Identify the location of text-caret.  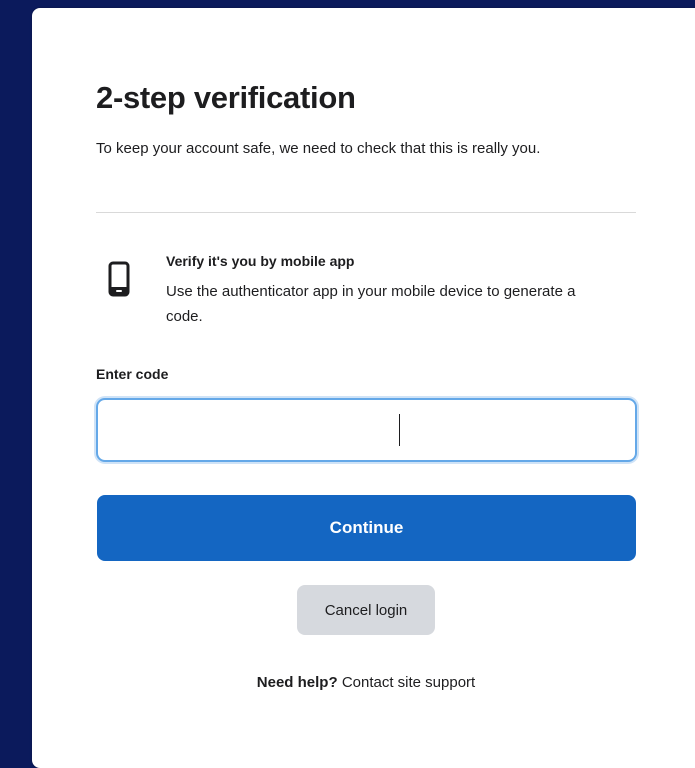
(399, 430).